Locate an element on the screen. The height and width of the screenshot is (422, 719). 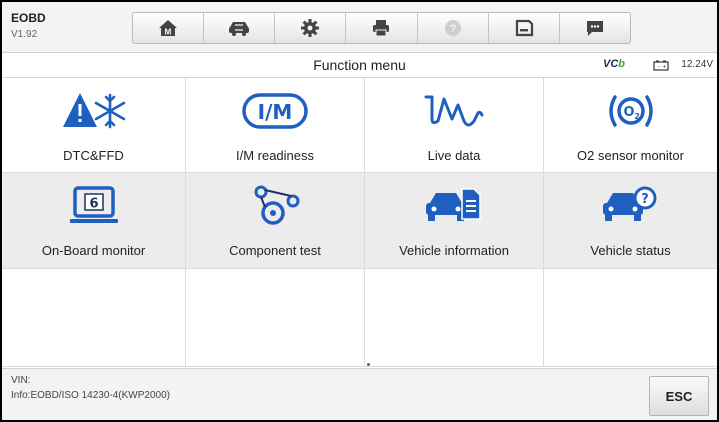
help-button: ? is located at coordinates (453, 28).